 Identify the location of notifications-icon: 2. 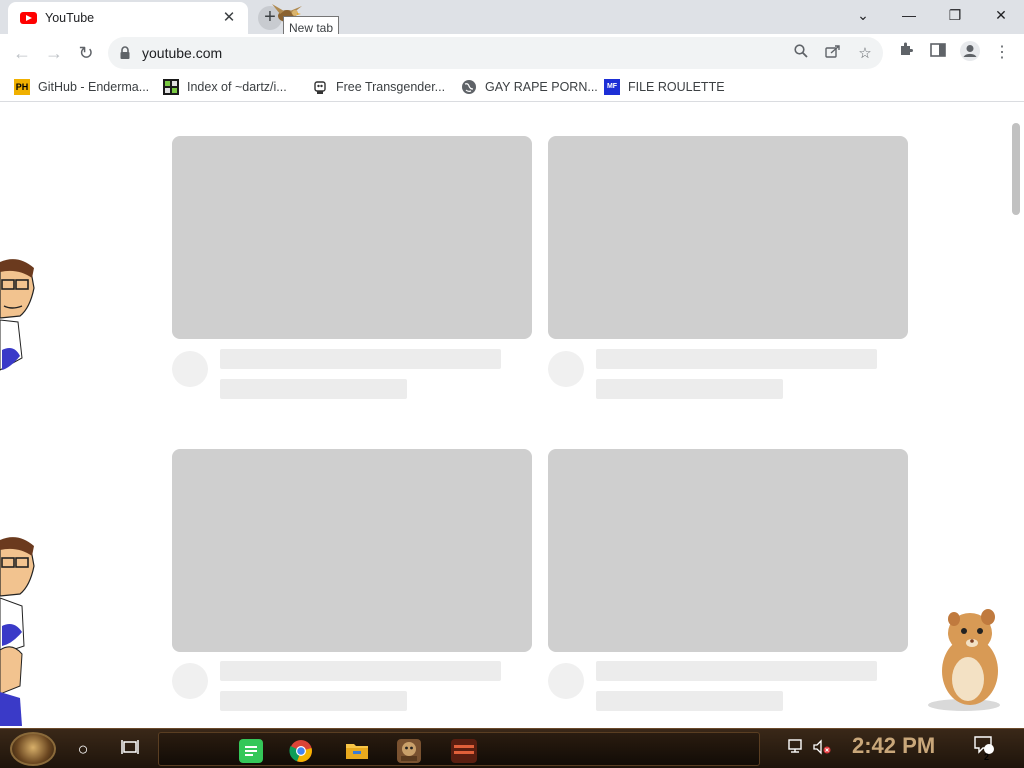
(984, 749).